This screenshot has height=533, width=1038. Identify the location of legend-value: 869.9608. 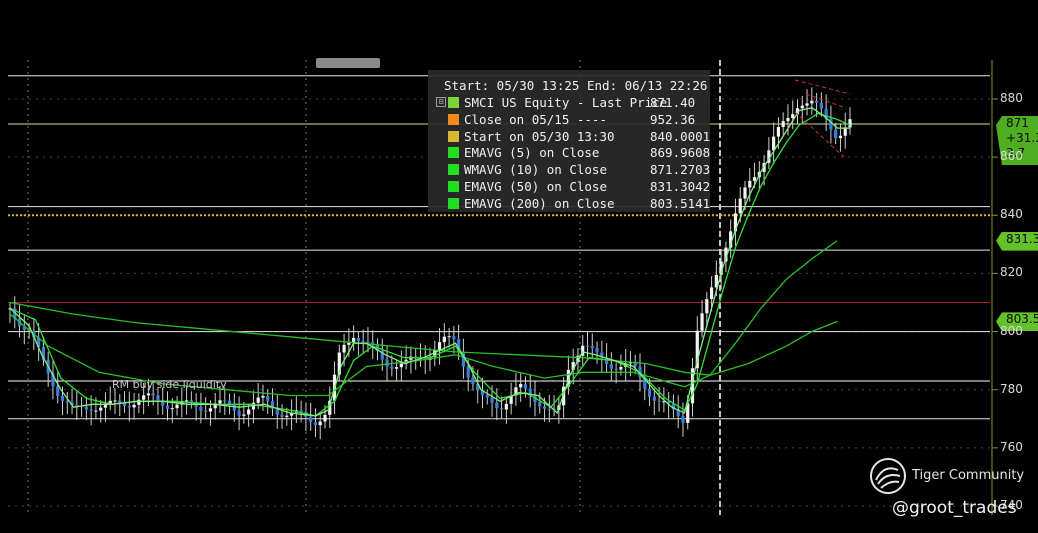
(680, 153).